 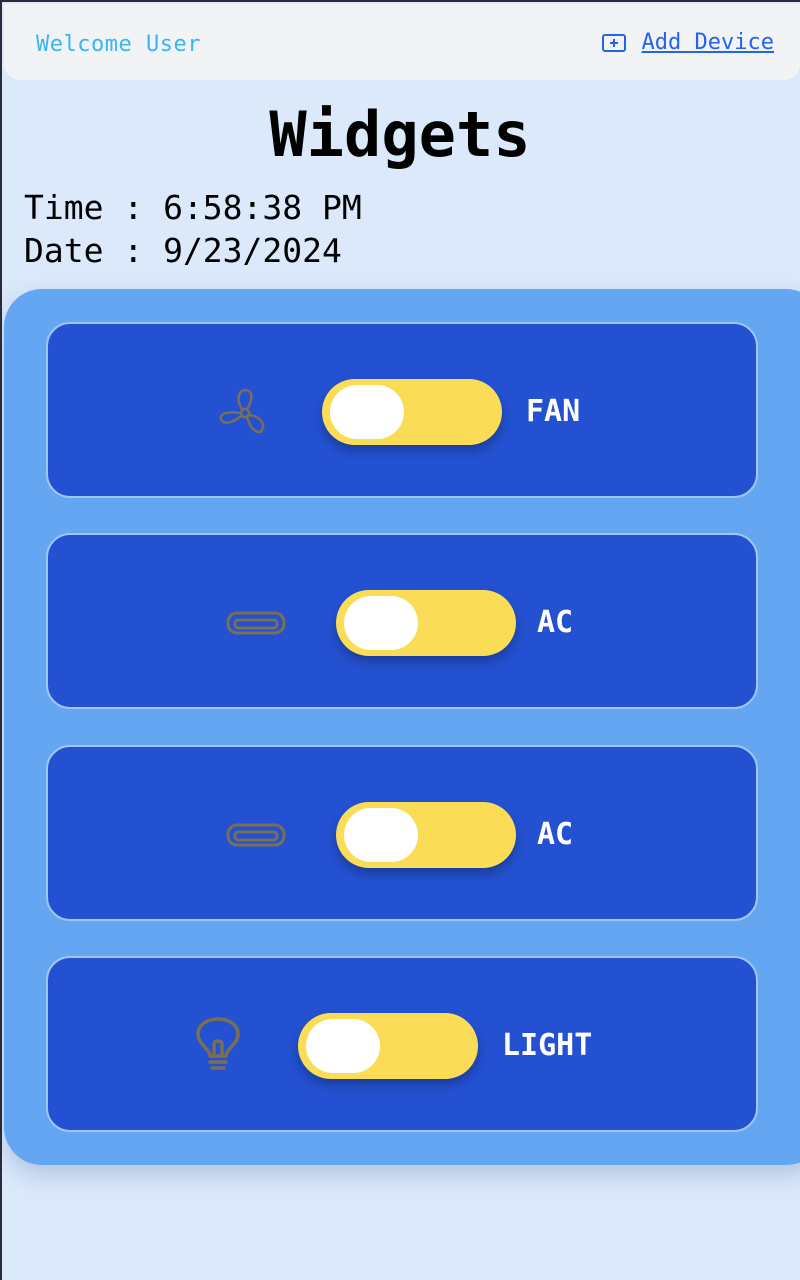 I want to click on light-toggle, so click(x=388, y=1046).